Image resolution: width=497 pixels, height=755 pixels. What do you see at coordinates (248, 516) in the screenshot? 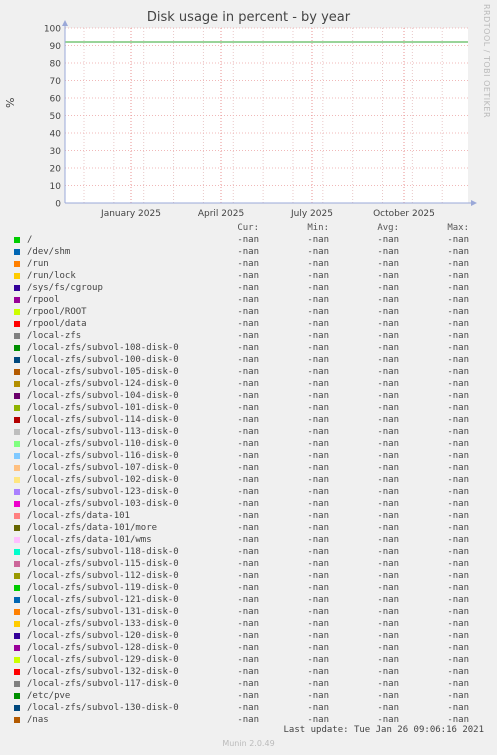
I see `legend-row: /local-zfs/data-101 -nan -nan -nan -nan` at bounding box center [248, 516].